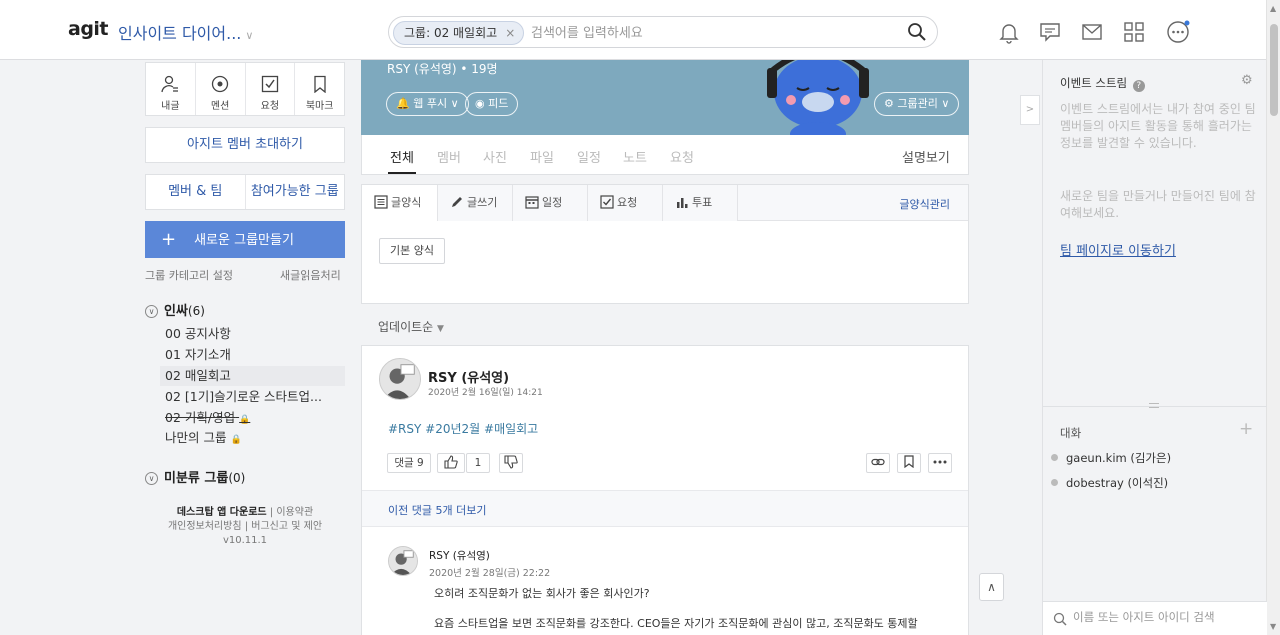  Describe the element at coordinates (1274, 70) in the screenshot. I see `scrollbar-thumb` at that location.